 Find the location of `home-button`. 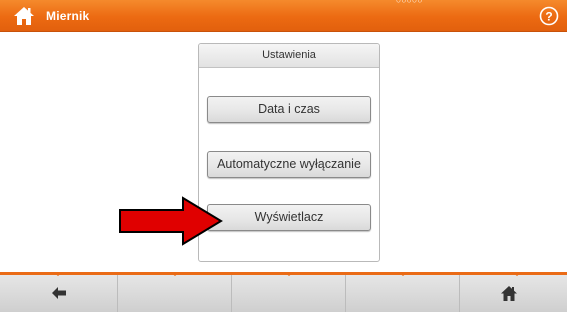

home-button is located at coordinates (513, 293).